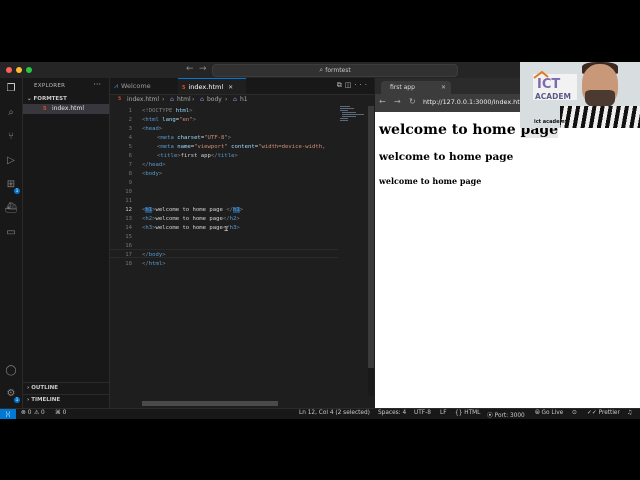 Image resolution: width=640 pixels, height=480 pixels. I want to click on warnings-indicator: ⚠ 0, so click(39, 413).